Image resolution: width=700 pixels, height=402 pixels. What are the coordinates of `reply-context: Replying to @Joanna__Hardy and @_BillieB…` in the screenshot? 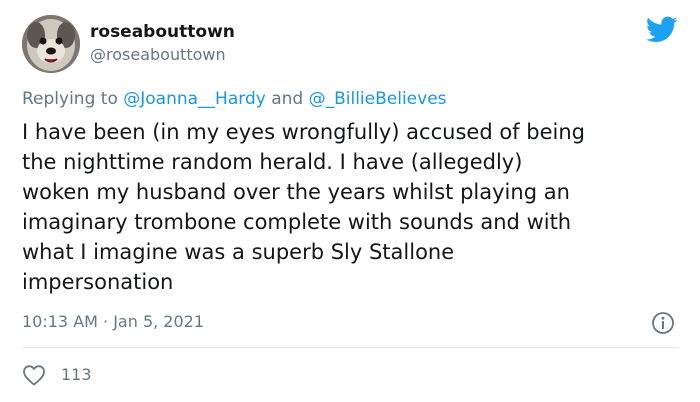 It's located at (234, 99).